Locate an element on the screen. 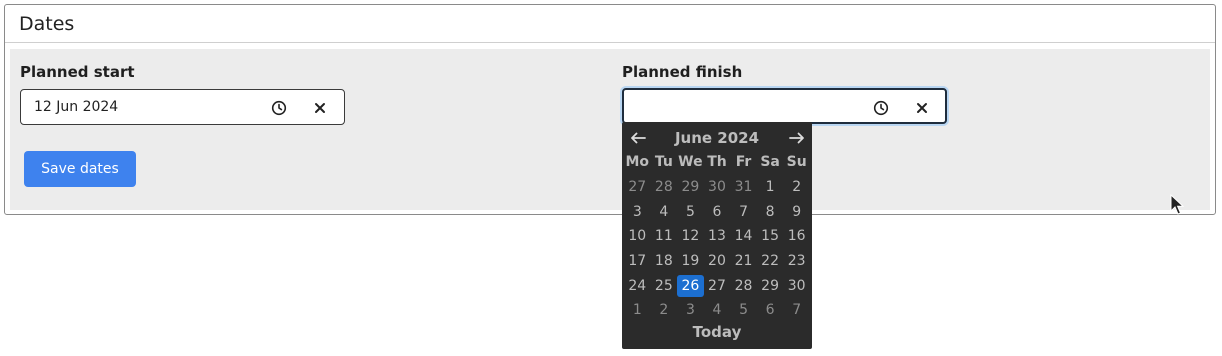 Image resolution: width=1222 pixels, height=356 pixels. weekday-label: We is located at coordinates (690, 162).